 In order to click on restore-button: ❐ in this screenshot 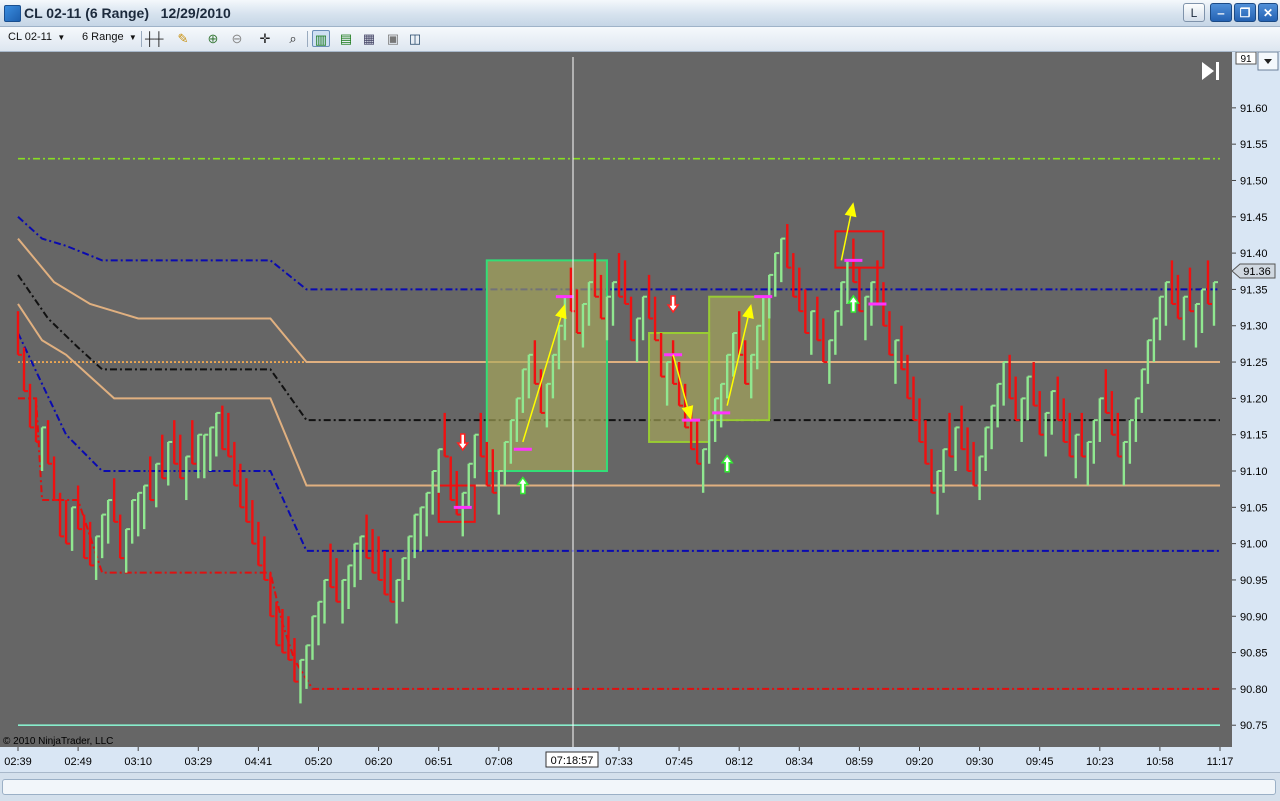, I will do `click(1245, 12)`.